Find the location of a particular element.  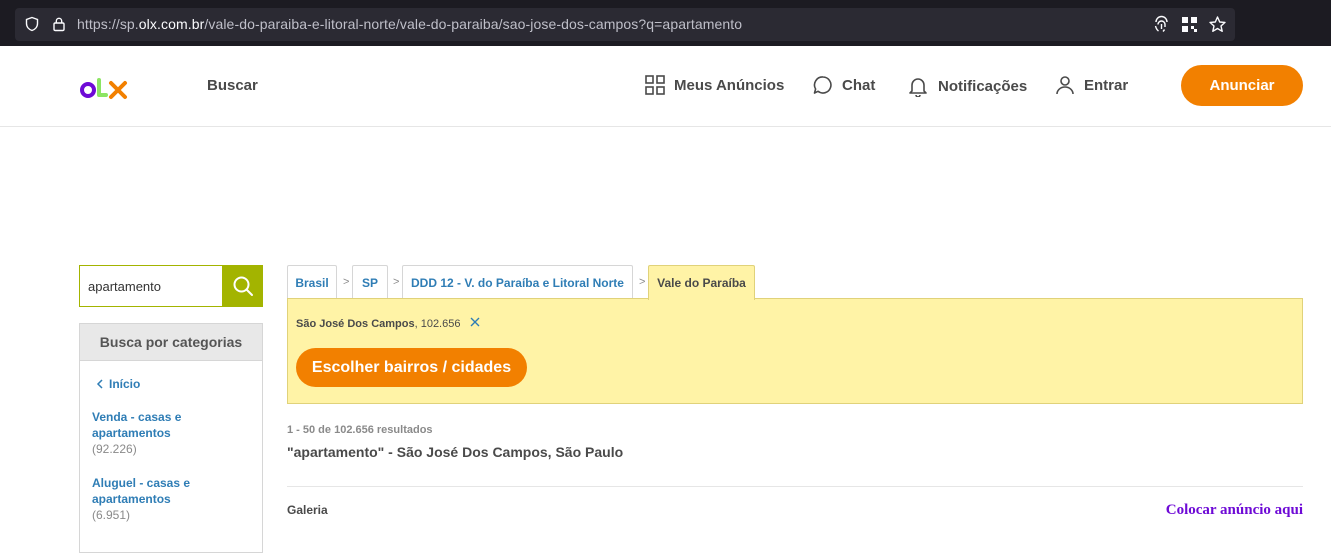

selected-location-count: , 102.656 is located at coordinates (437, 323).